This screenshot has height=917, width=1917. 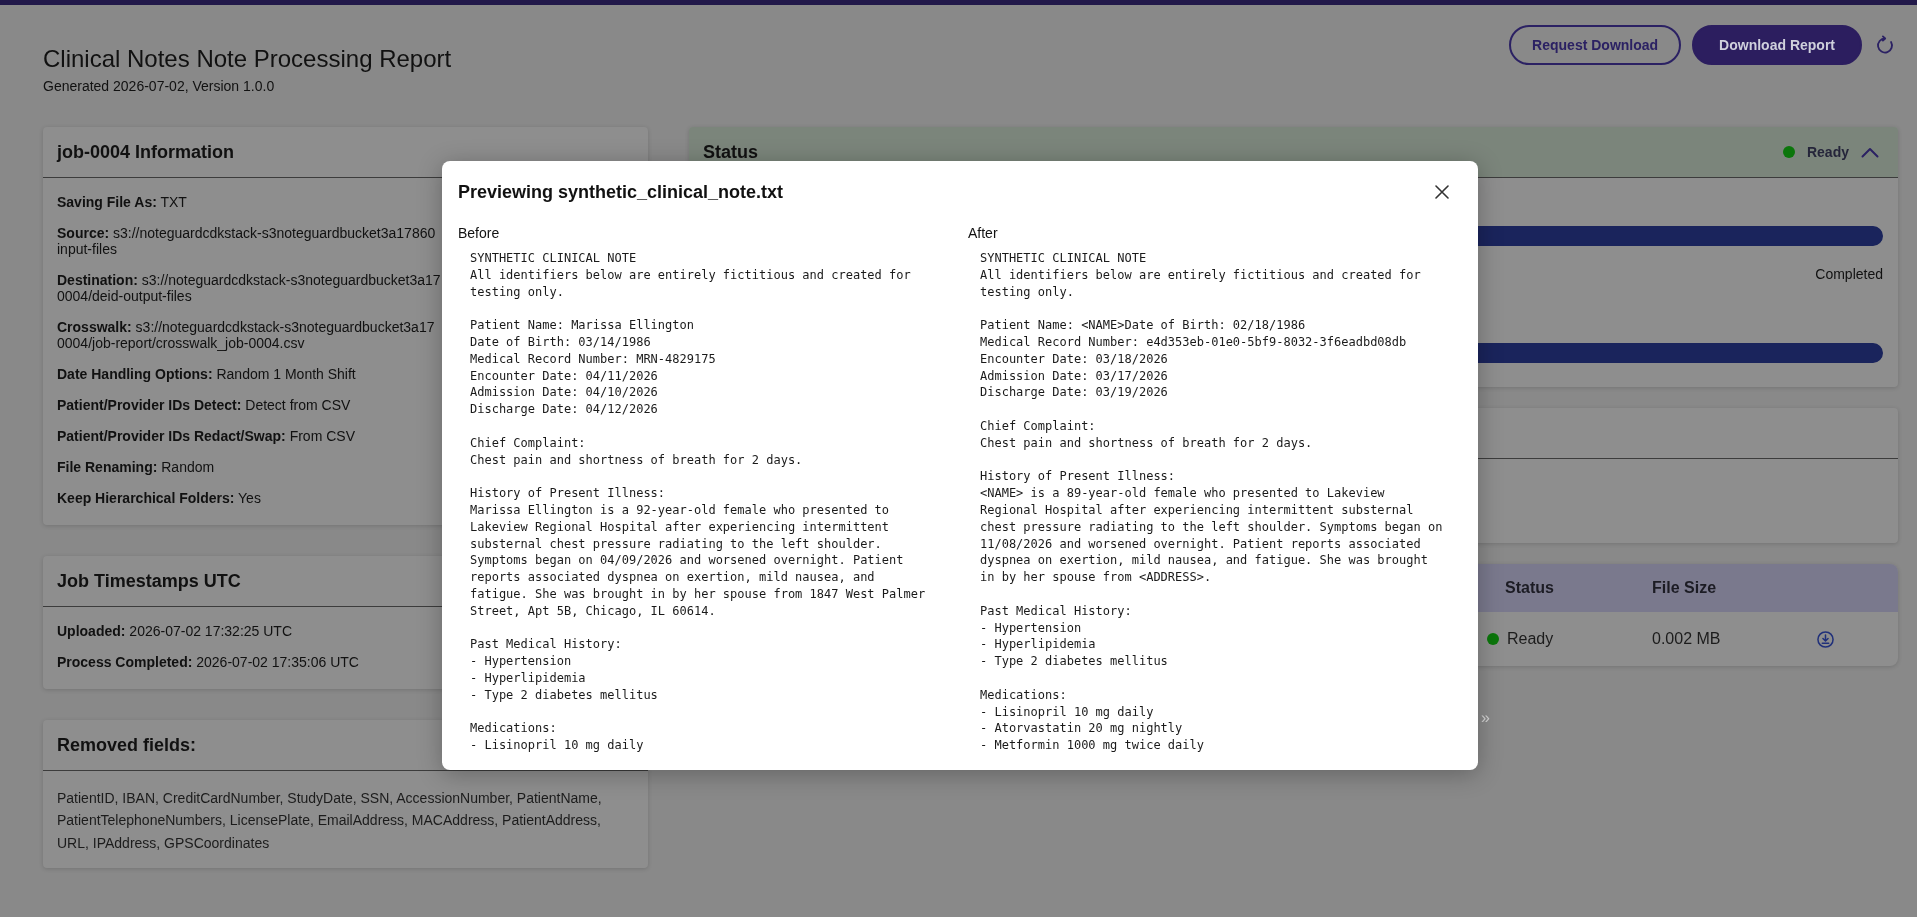 I want to click on note-text: Medications: - Lisinopril 10 mg daily - Atorvastatin 20 mg nightly - Metformin 1000 mg twice daily, so click(x=1092, y=720).